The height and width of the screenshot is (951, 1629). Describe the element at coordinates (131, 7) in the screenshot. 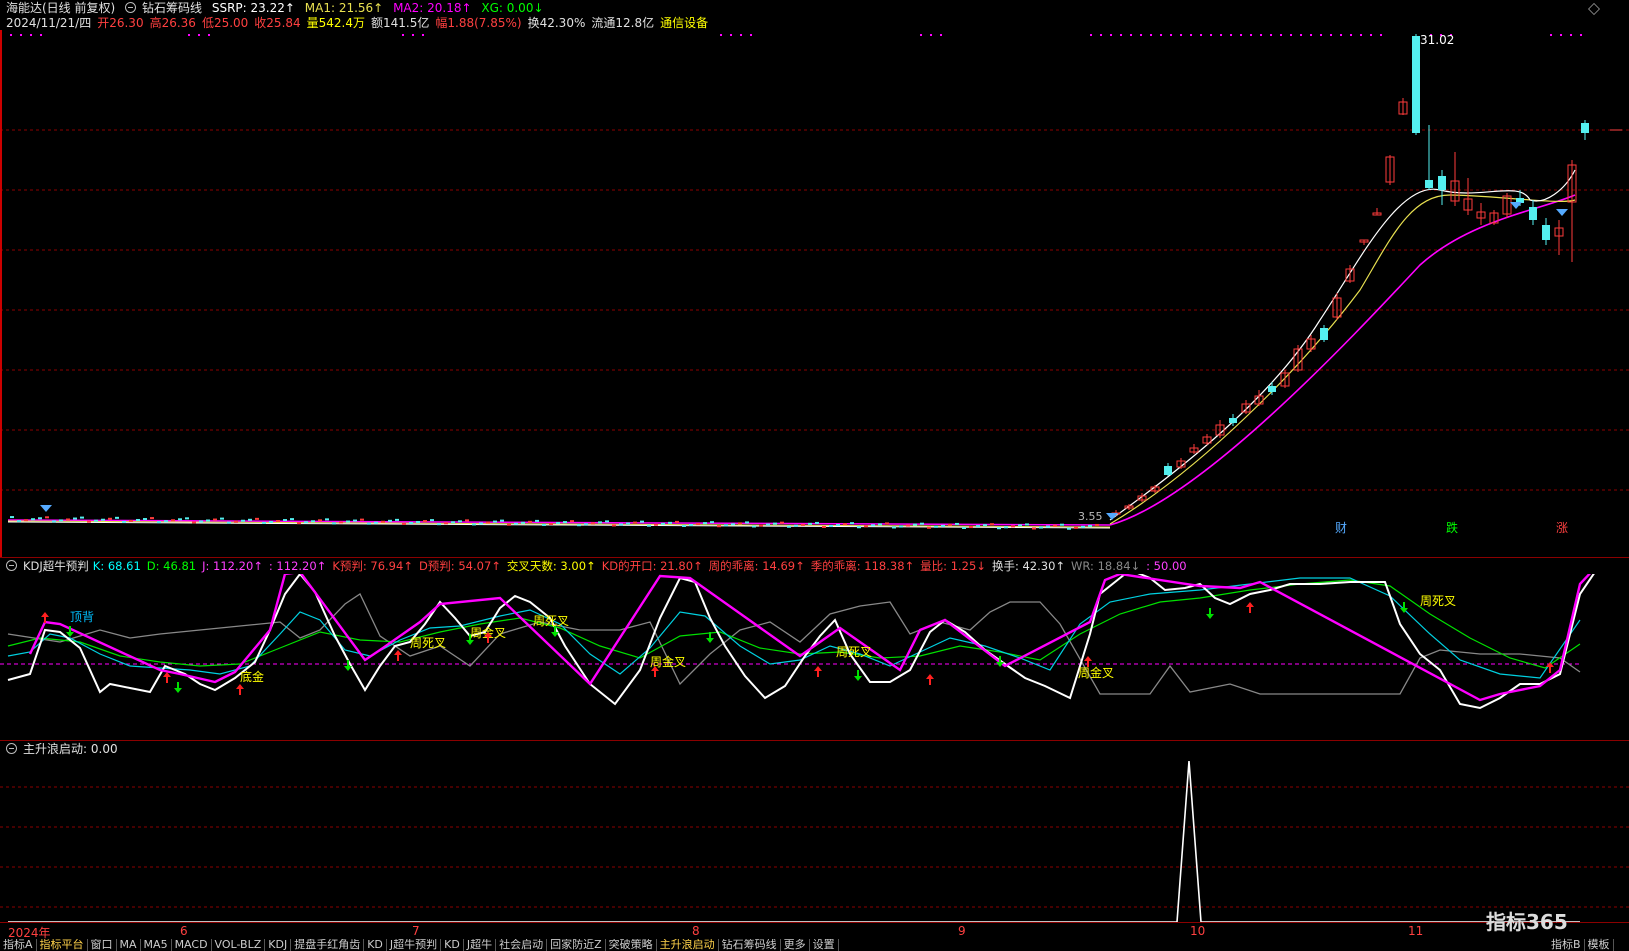

I see `indicator-toggle-icon` at that location.